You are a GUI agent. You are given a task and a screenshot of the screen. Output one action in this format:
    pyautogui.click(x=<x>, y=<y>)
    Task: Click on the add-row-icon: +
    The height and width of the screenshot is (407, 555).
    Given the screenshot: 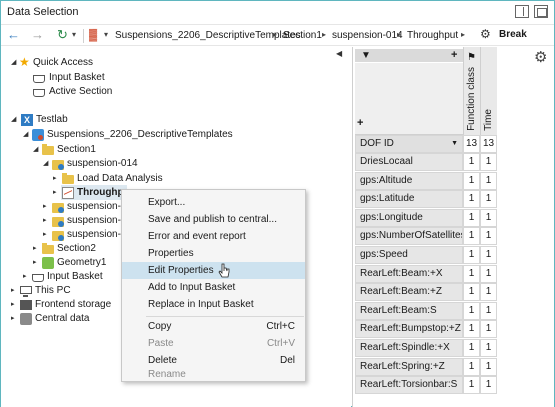 What is the action you would take?
    pyautogui.click(x=360, y=123)
    